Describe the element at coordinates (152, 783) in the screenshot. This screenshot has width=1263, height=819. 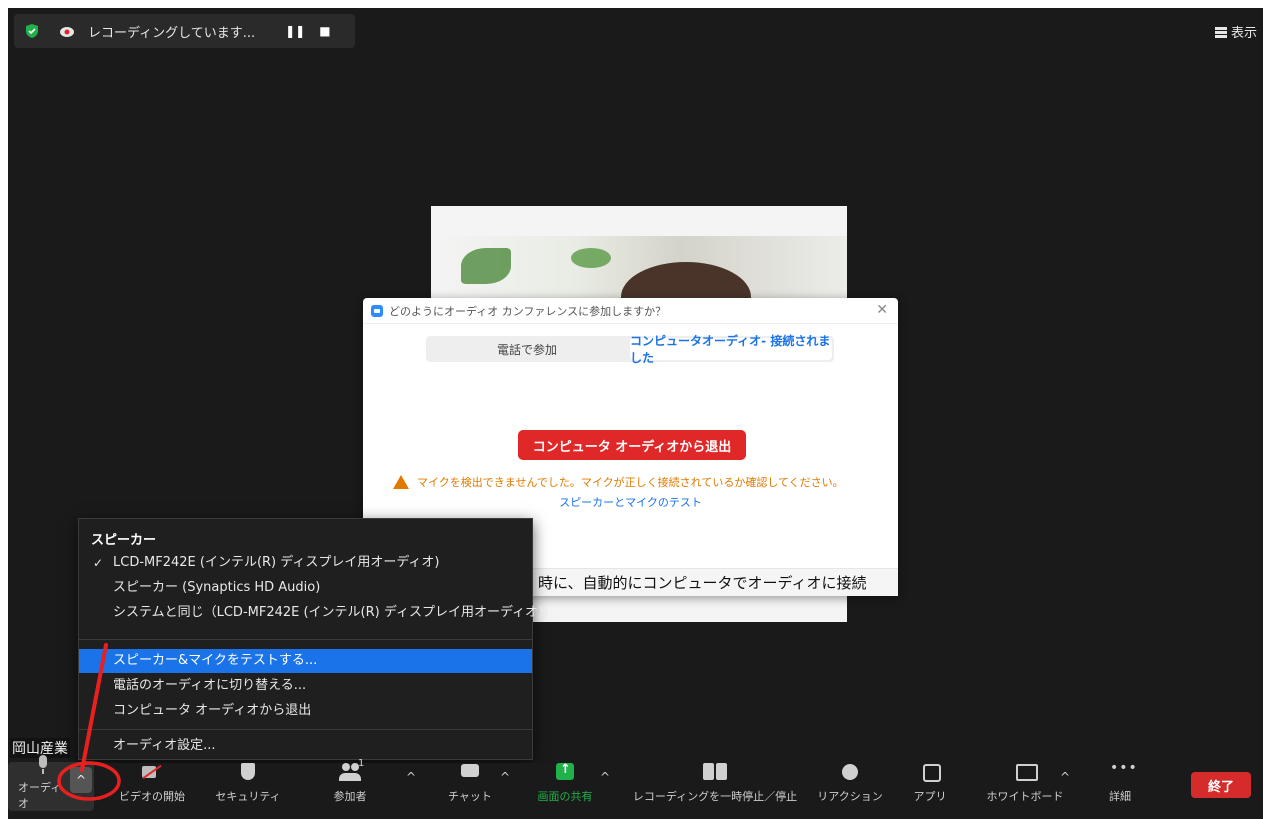
I see `start-video-button: ビデオの開始` at that location.